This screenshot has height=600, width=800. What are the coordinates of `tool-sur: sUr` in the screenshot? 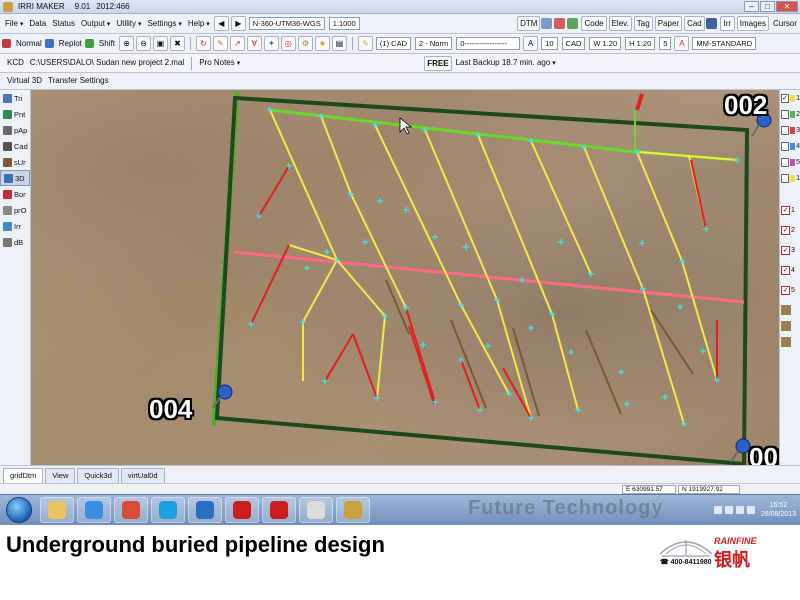 It's located at (15, 162).